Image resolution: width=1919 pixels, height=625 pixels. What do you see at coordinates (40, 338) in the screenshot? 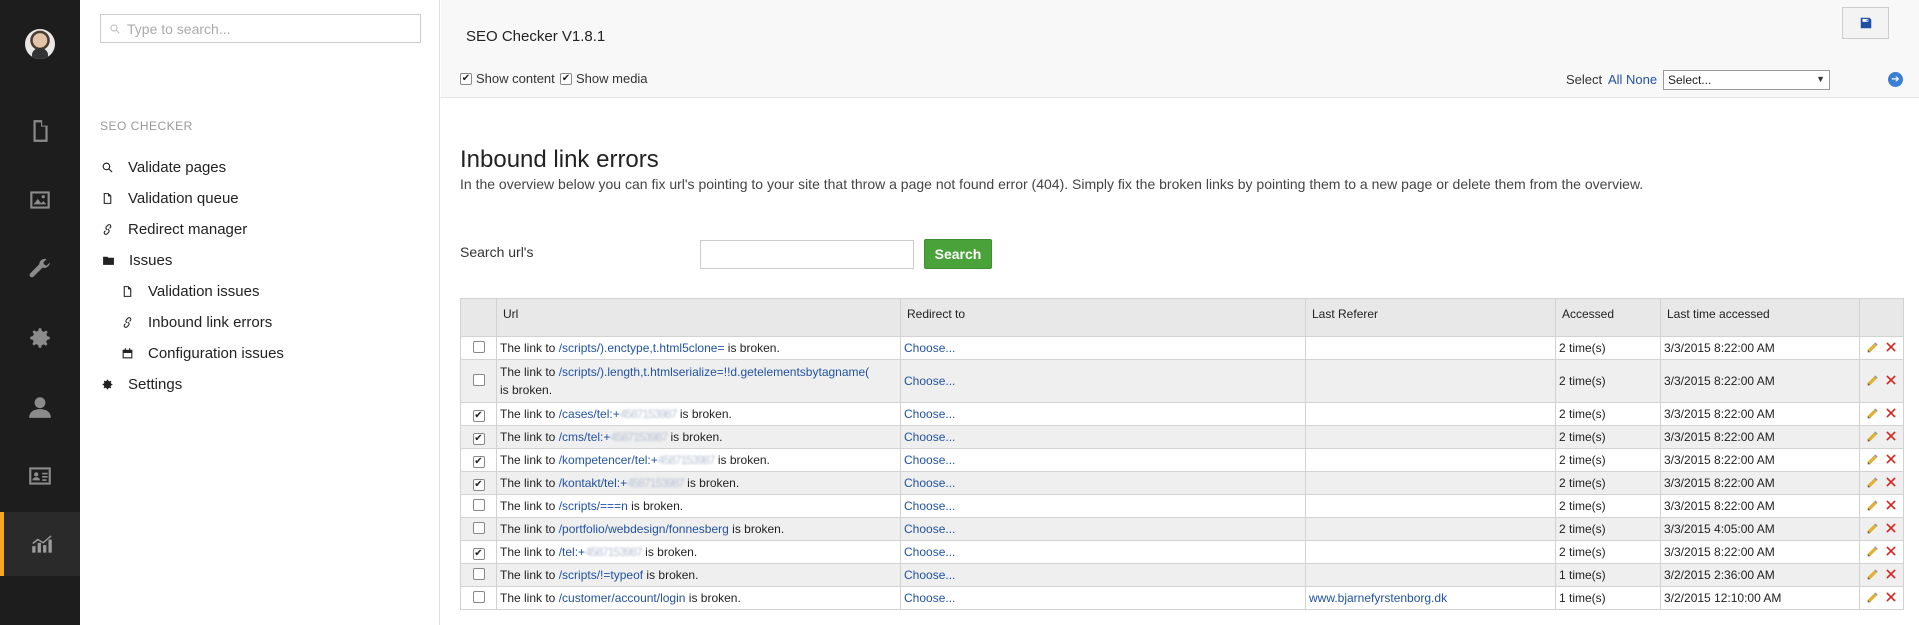
I see `gear-icon` at bounding box center [40, 338].